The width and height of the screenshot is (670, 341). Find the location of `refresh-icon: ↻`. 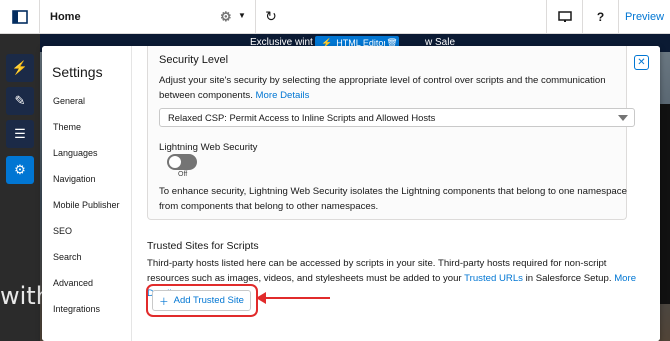

refresh-icon: ↻ is located at coordinates (271, 16).